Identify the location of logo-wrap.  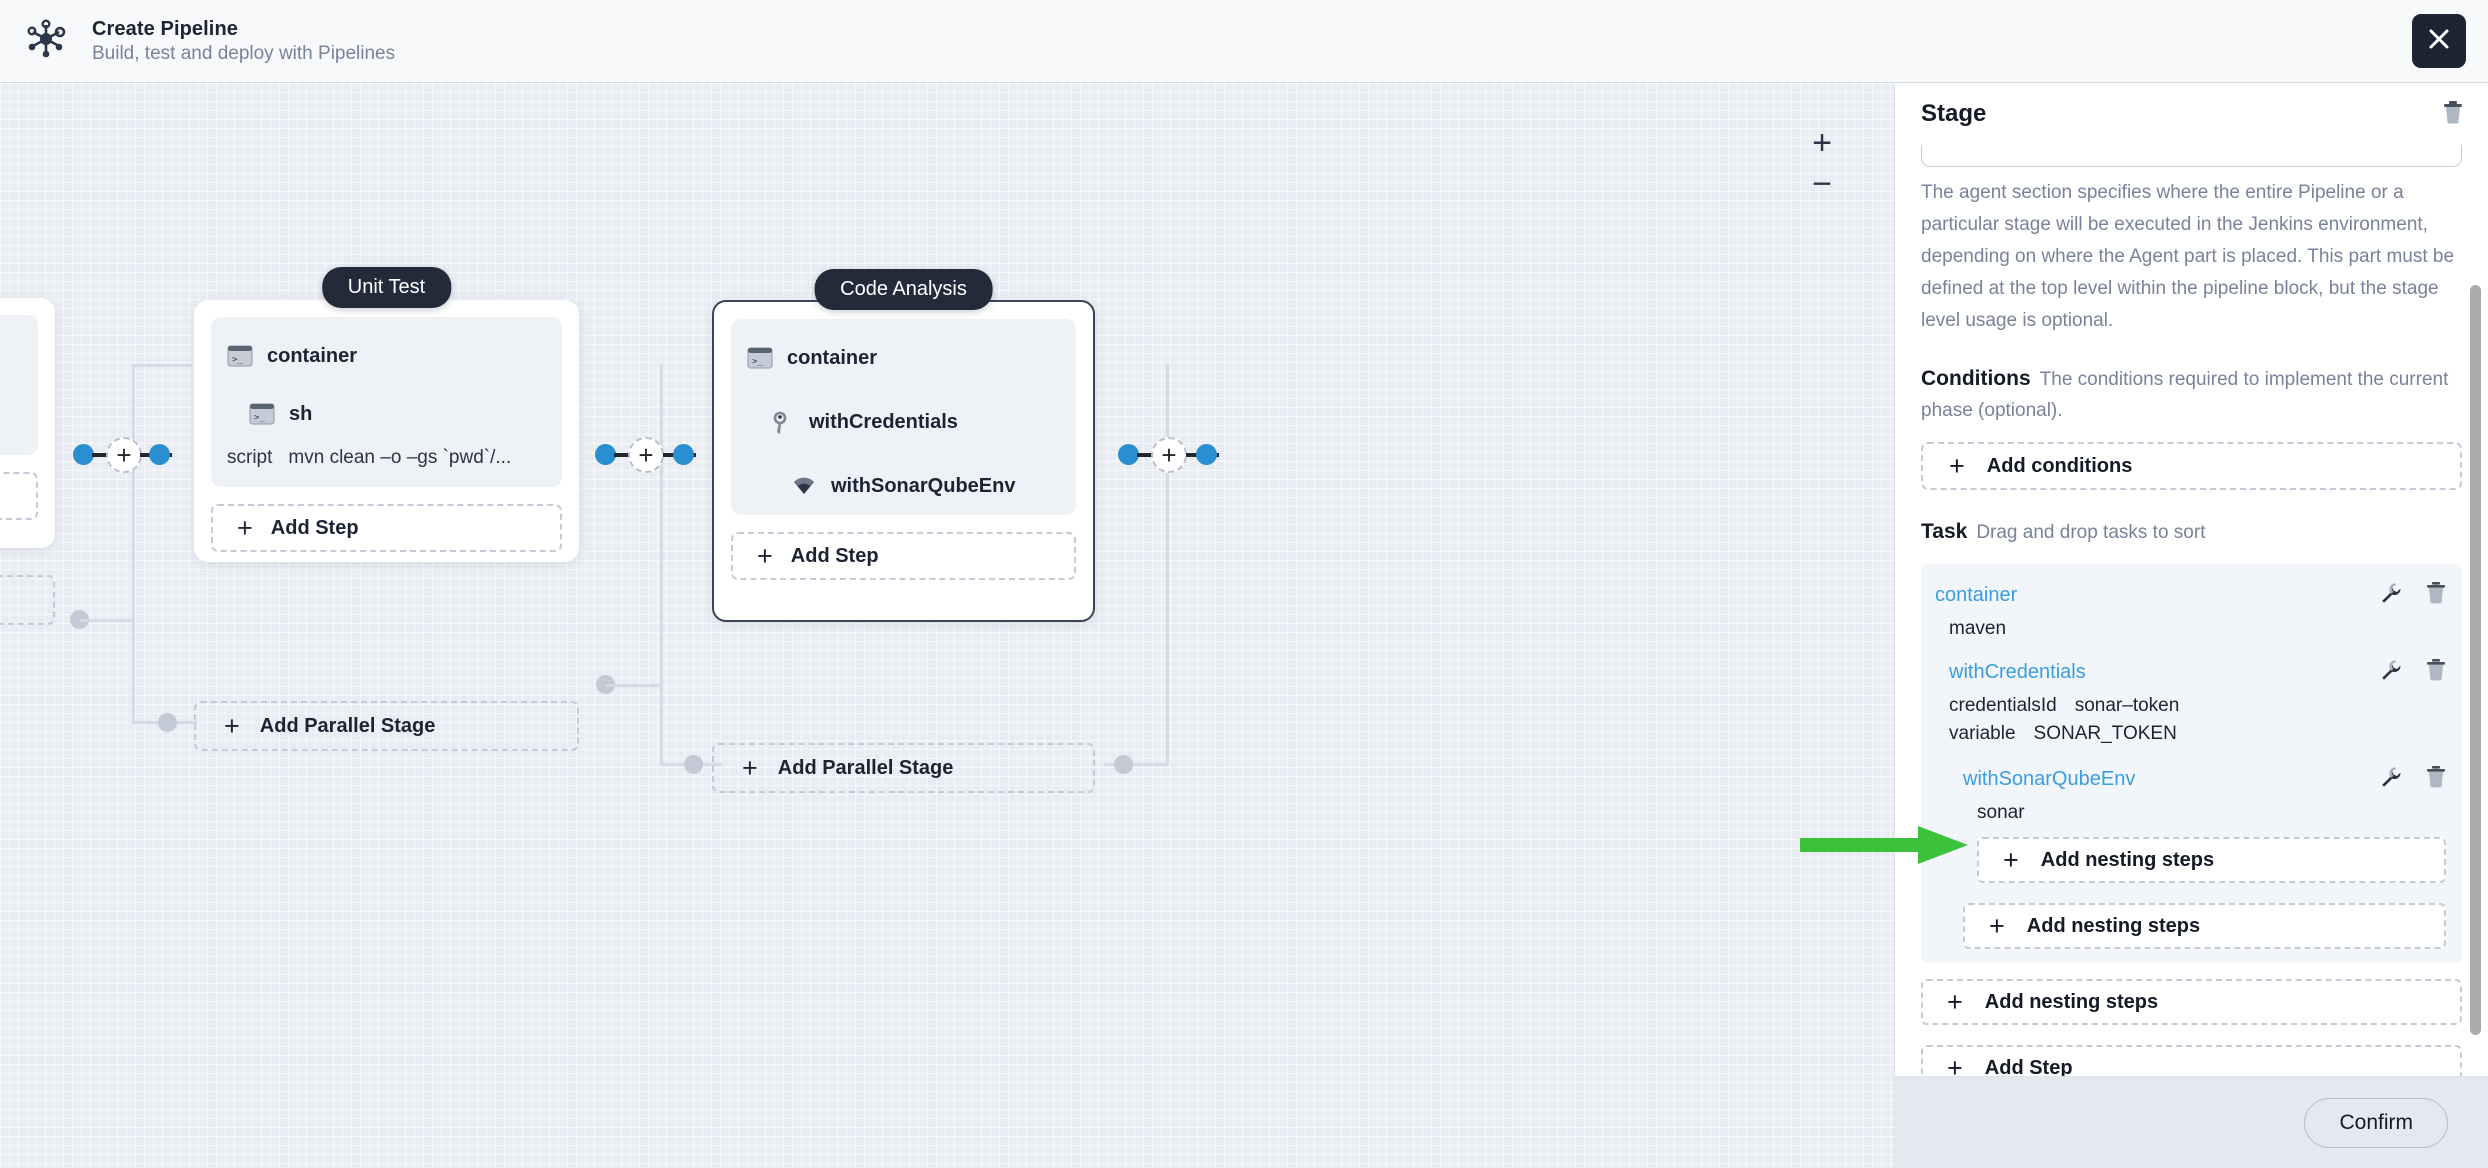
(46, 41).